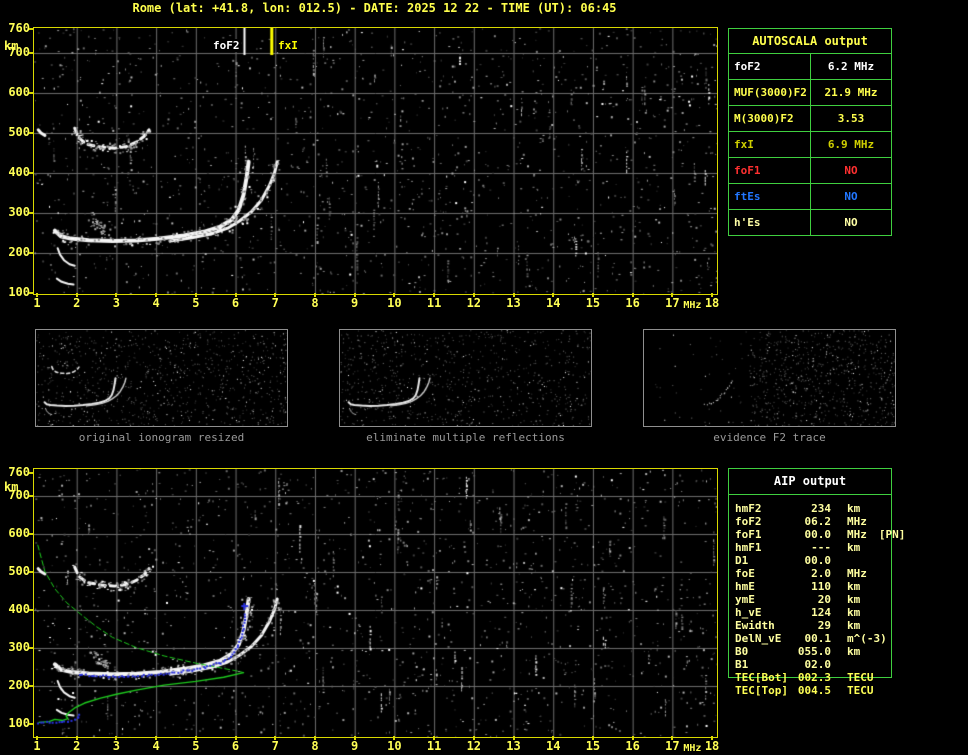 Image resolution: width=968 pixels, height=755 pixels. Describe the element at coordinates (593, 746) in the screenshot. I see `x-tick-label: 15` at that location.